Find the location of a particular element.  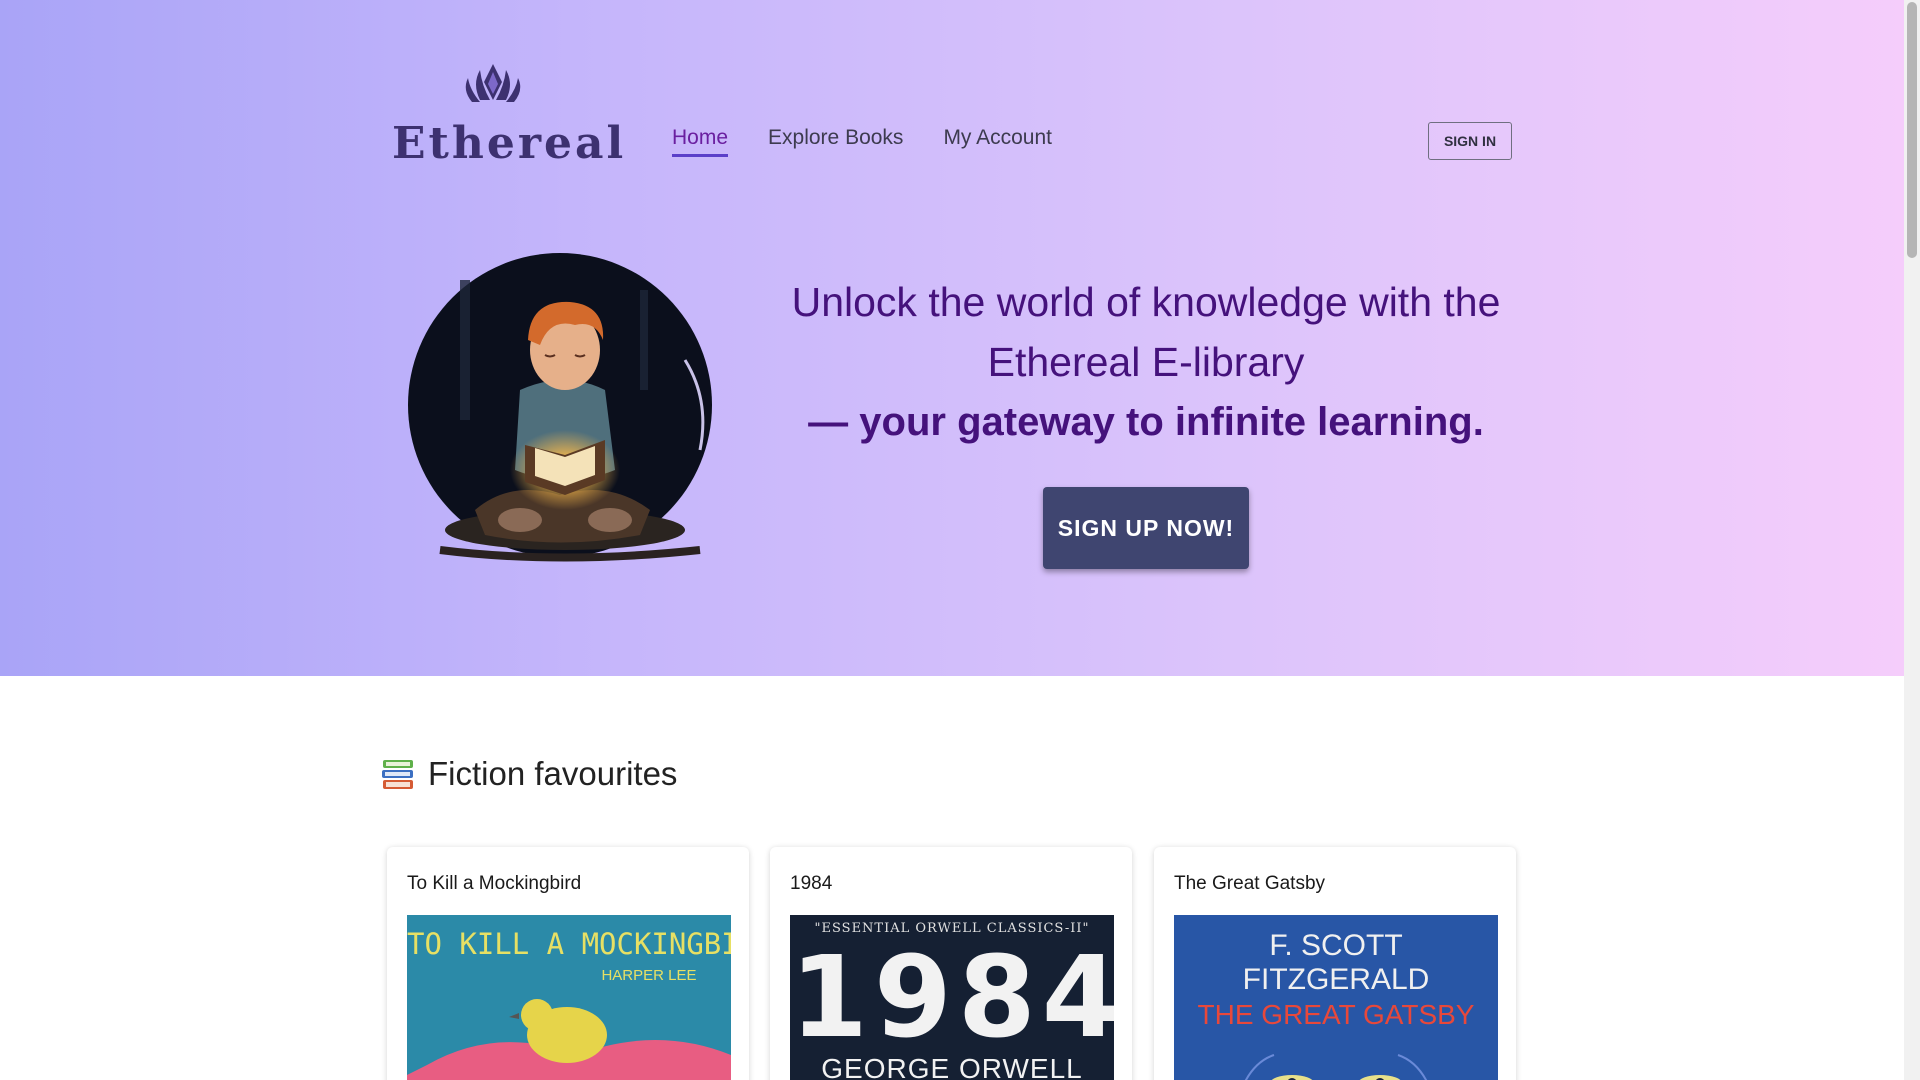

stack-of-books-icon is located at coordinates (397, 774).